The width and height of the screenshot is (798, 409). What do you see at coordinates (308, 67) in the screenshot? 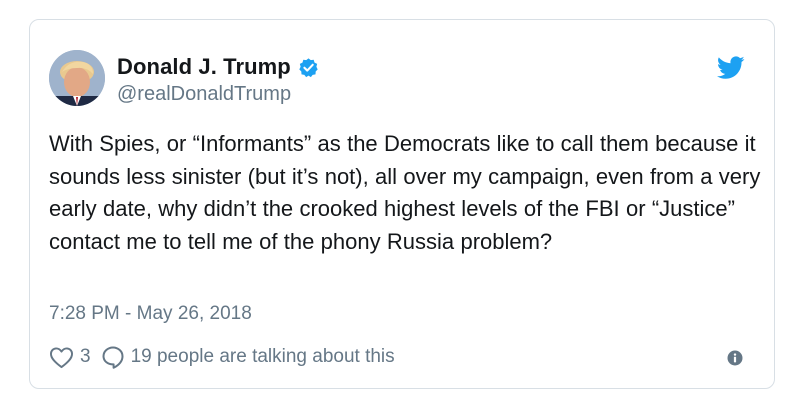
I see `verified-badge-icon` at bounding box center [308, 67].